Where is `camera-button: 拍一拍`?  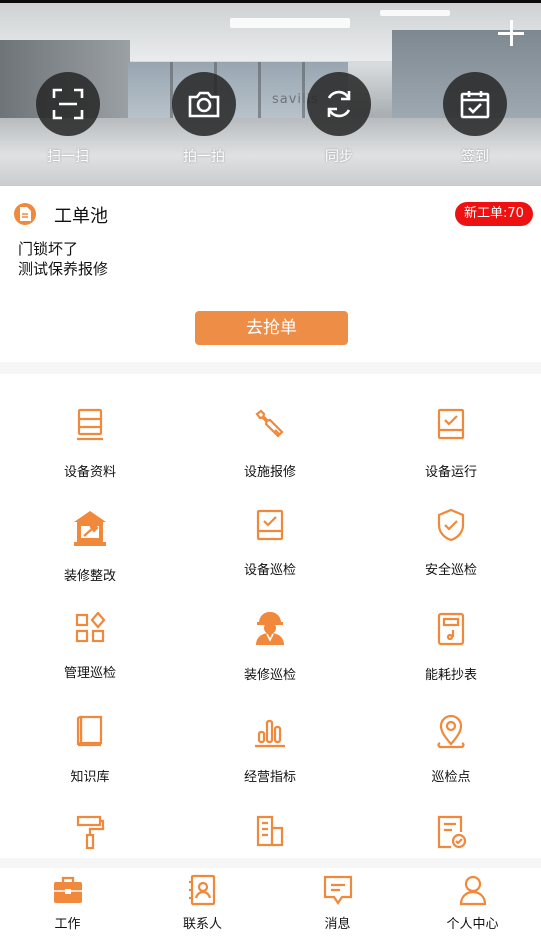
camera-button: 拍一拍 is located at coordinates (204, 119).